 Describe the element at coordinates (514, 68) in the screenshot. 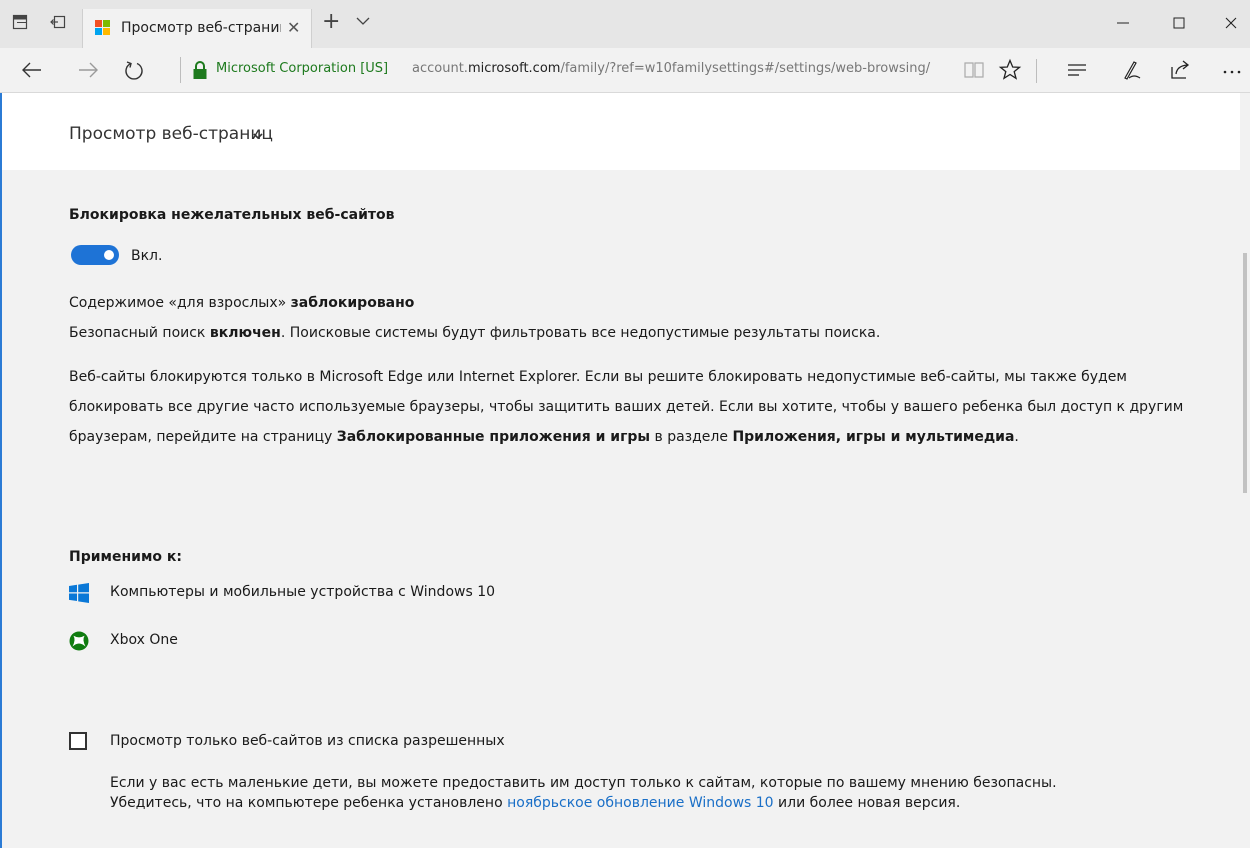

I see `url-domain: microsoft.com` at that location.